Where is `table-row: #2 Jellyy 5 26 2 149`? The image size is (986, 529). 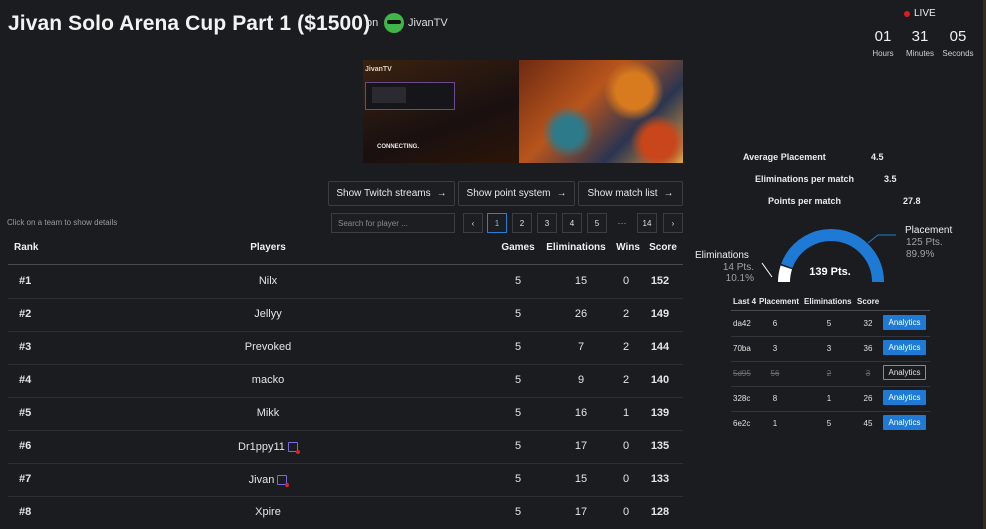 table-row: #2 Jellyy 5 26 2 149 is located at coordinates (345, 315).